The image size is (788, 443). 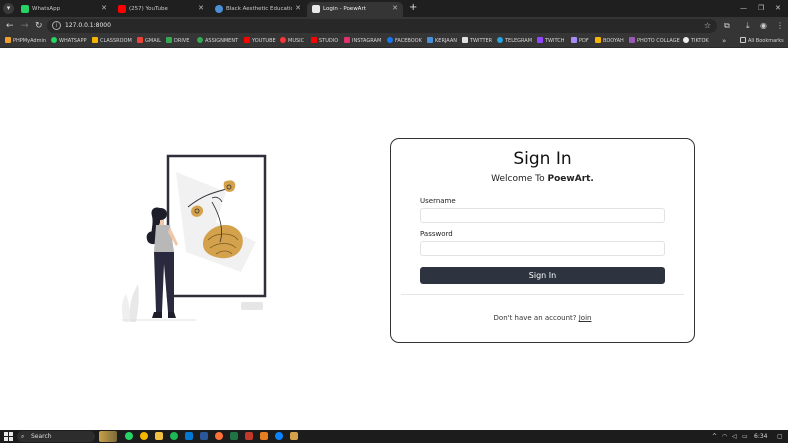 What do you see at coordinates (355, 9) in the screenshot?
I see `tab-login-poewart: Login - PoewArt ✕` at bounding box center [355, 9].